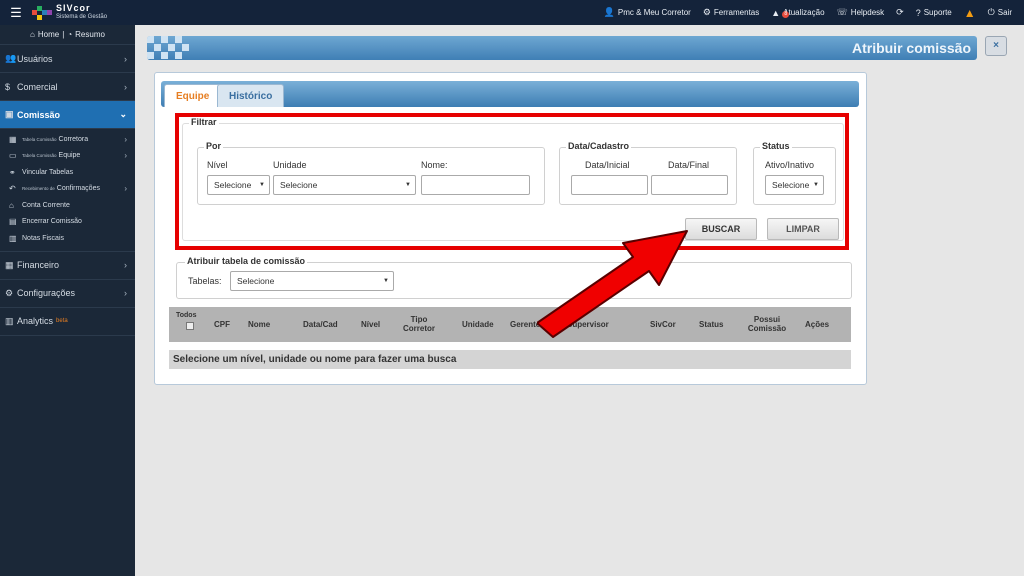 This screenshot has height=576, width=1024. Describe the element at coordinates (721, 229) in the screenshot. I see `buscar-button: BUSCAR` at that location.